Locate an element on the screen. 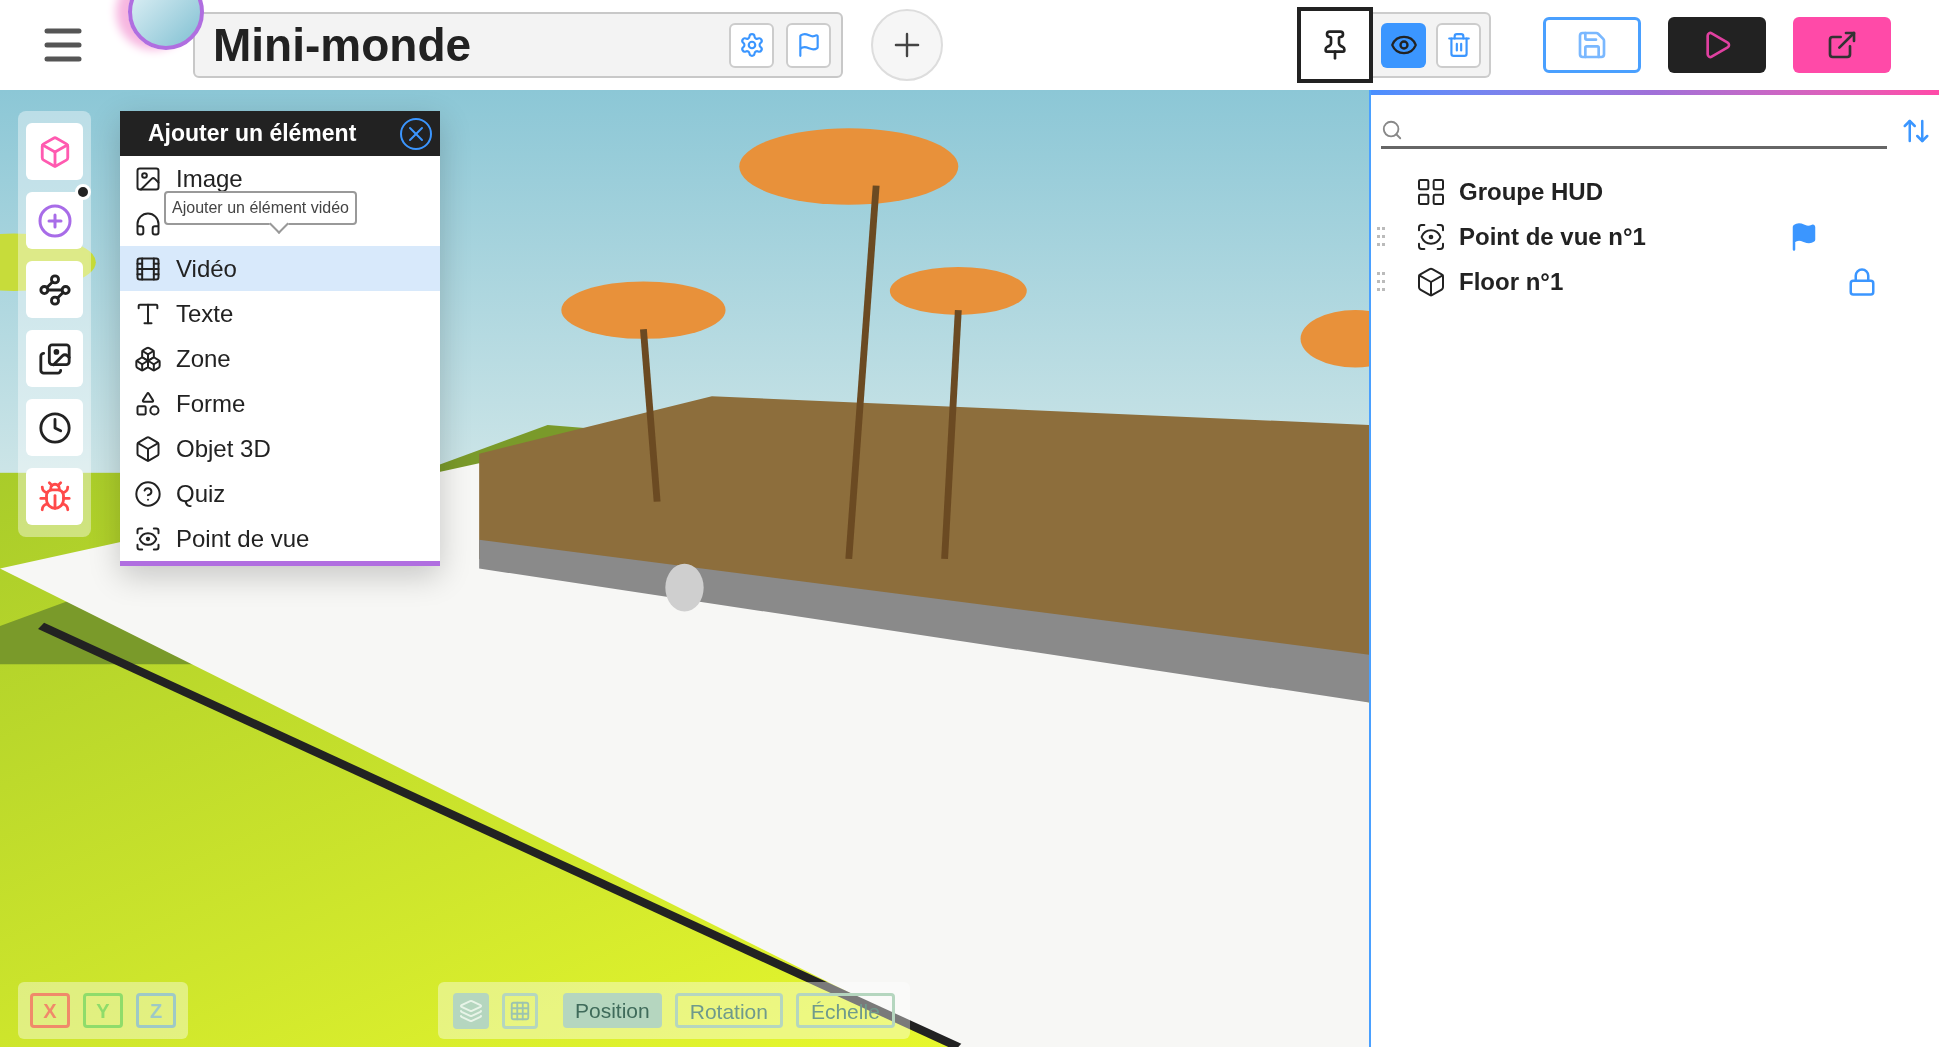 The image size is (1939, 1047). menu-title: Ajouter un élément is located at coordinates (252, 134).